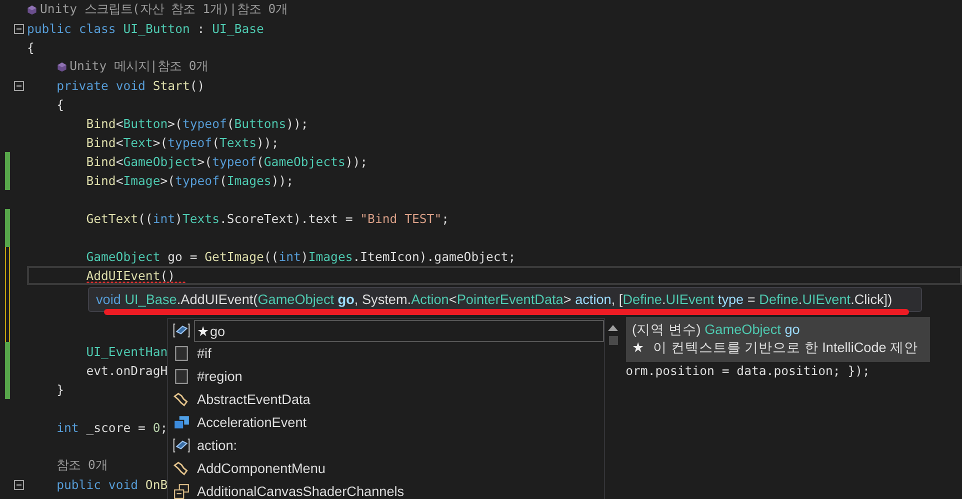 The height and width of the screenshot is (499, 962). Describe the element at coordinates (386, 489) in the screenshot. I see `completion-item: AdditionalCanvasShaderChannels` at that location.